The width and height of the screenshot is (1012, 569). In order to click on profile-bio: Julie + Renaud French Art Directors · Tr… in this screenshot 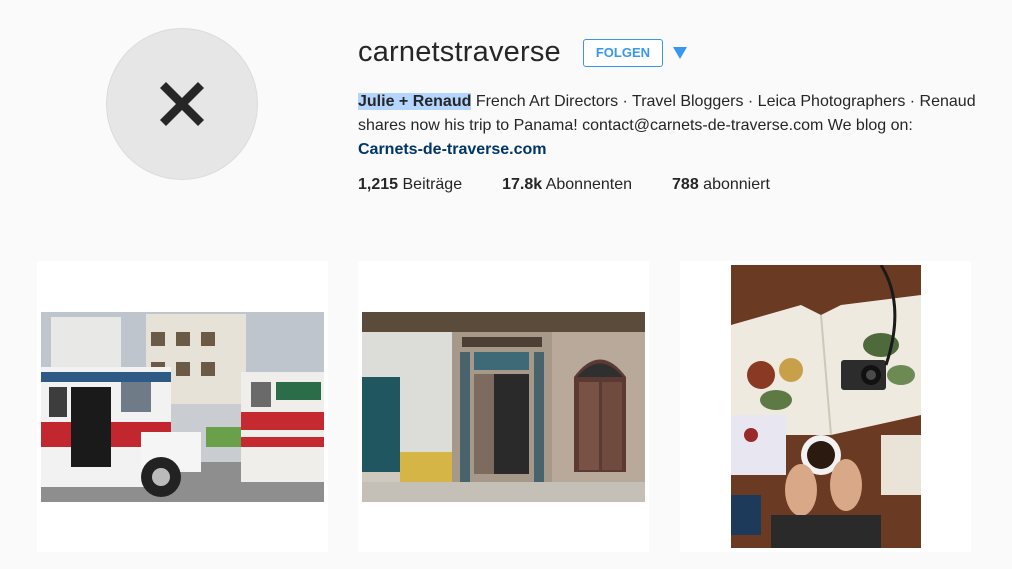, I will do `click(668, 126)`.